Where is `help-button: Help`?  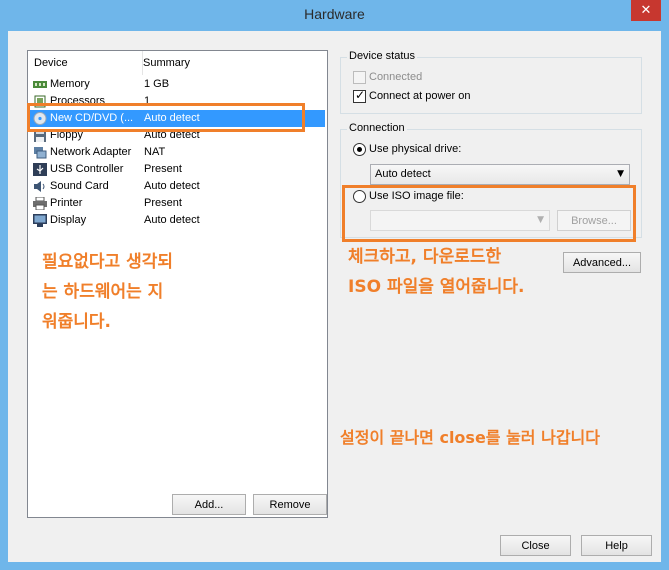 help-button: Help is located at coordinates (616, 545).